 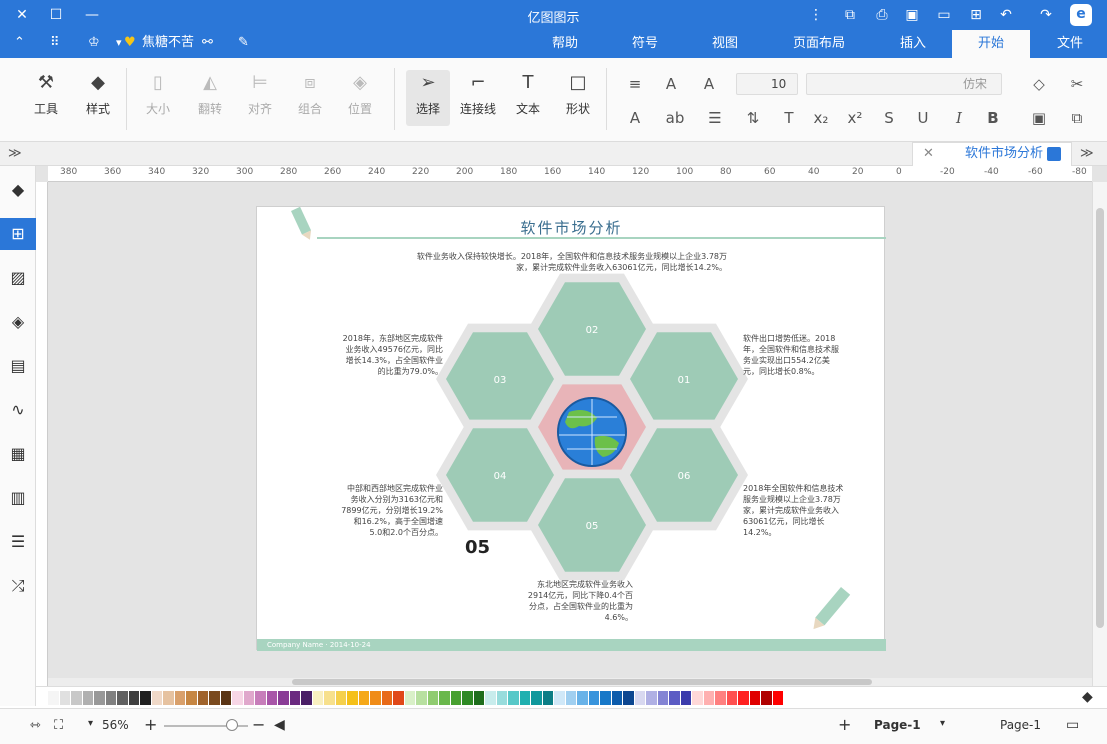 What do you see at coordinates (18, 410) in the screenshot?
I see `chart-icon: ∿` at bounding box center [18, 410].